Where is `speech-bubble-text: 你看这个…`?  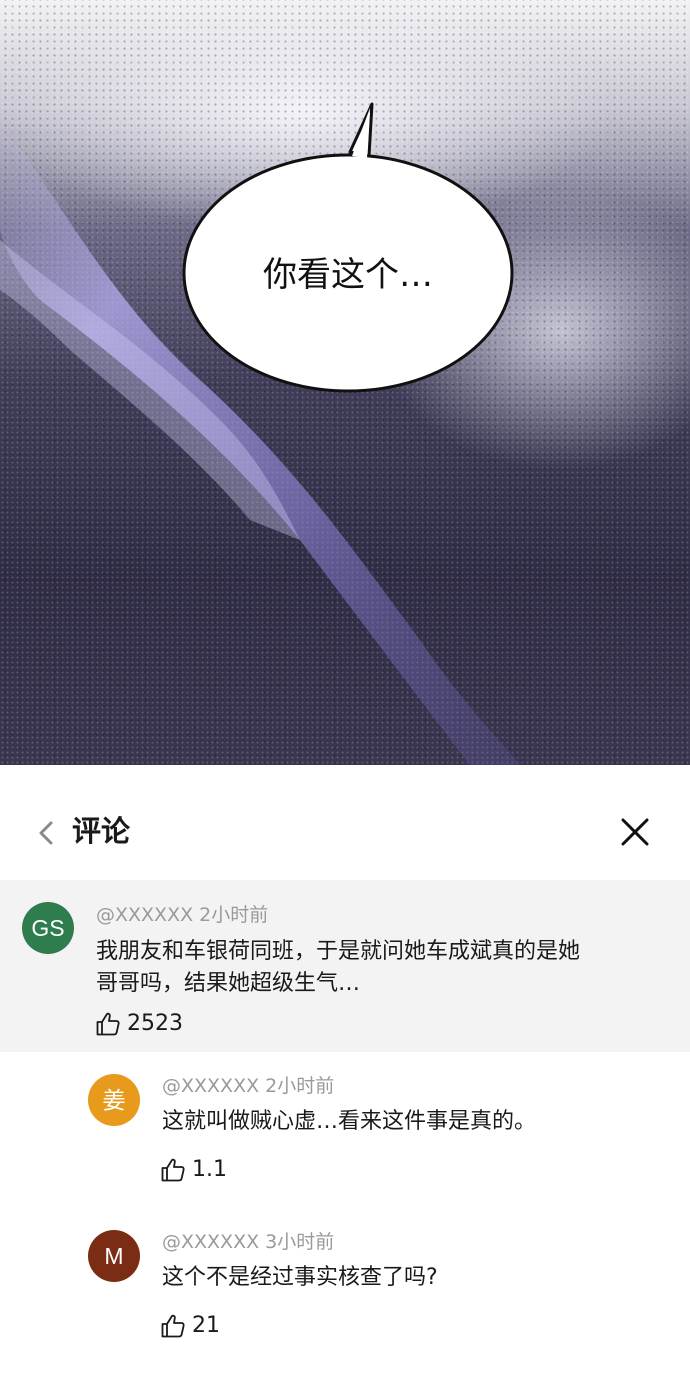
speech-bubble-text: 你看这个… is located at coordinates (348, 275).